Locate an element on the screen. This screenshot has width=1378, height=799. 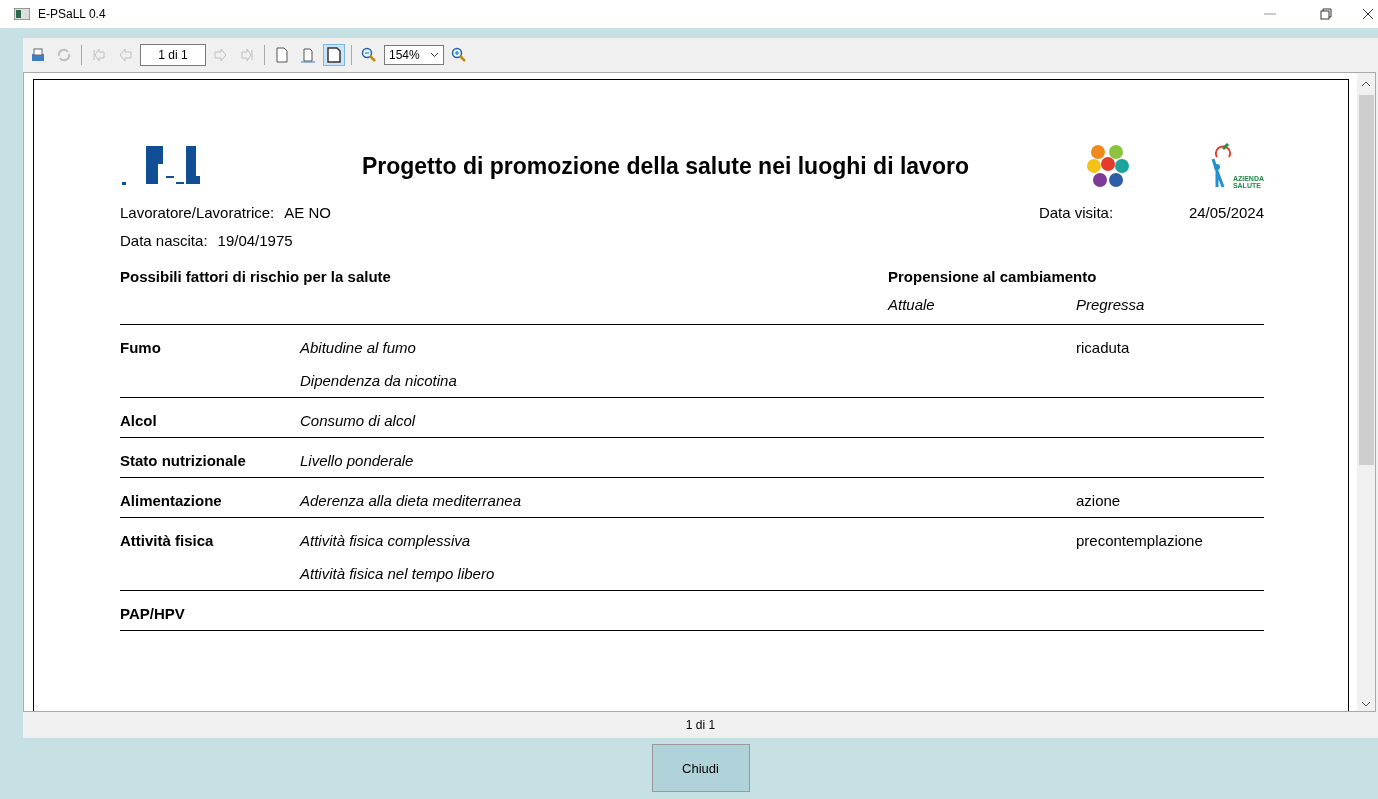
table-cell-text: precontemplazione is located at coordinates (1140, 540).